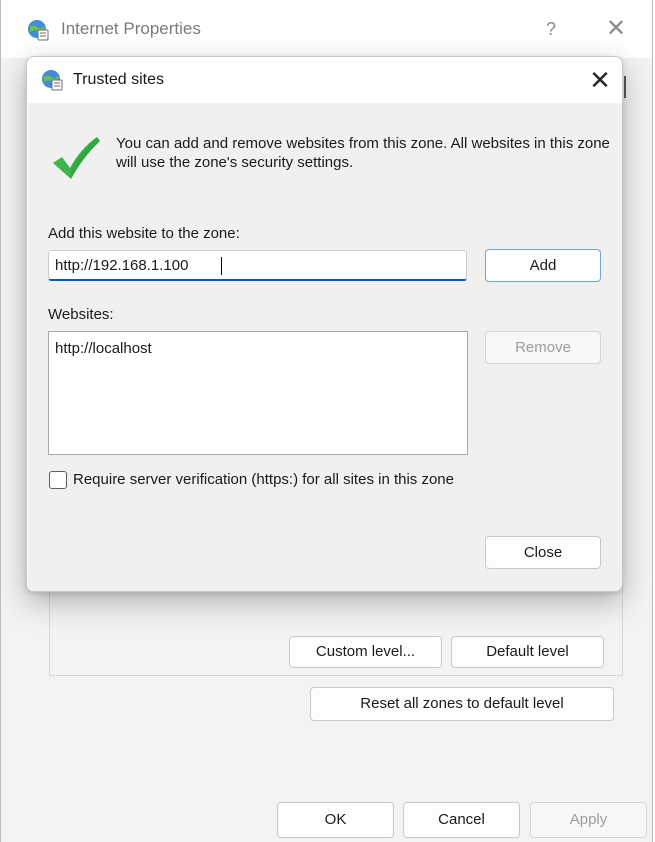 This screenshot has width=655, height=842. What do you see at coordinates (38, 30) in the screenshot?
I see `internet-properties-globe-icon` at bounding box center [38, 30].